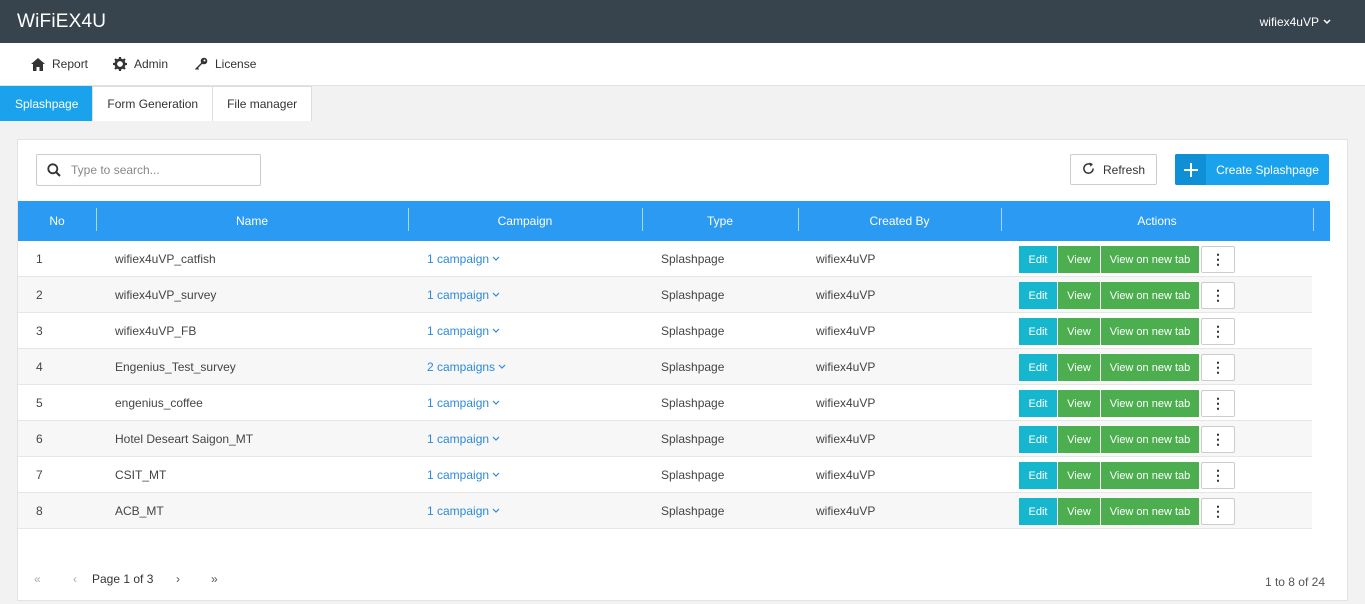  What do you see at coordinates (39, 511) in the screenshot?
I see `cell-no: 8` at bounding box center [39, 511].